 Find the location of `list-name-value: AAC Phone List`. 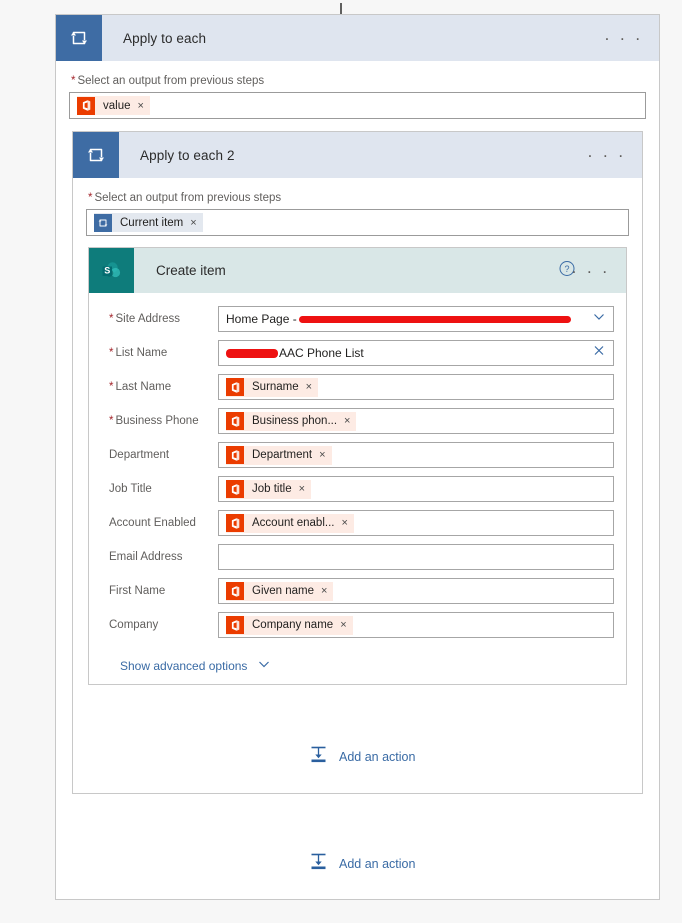

list-name-value: AAC Phone List is located at coordinates (295, 353).